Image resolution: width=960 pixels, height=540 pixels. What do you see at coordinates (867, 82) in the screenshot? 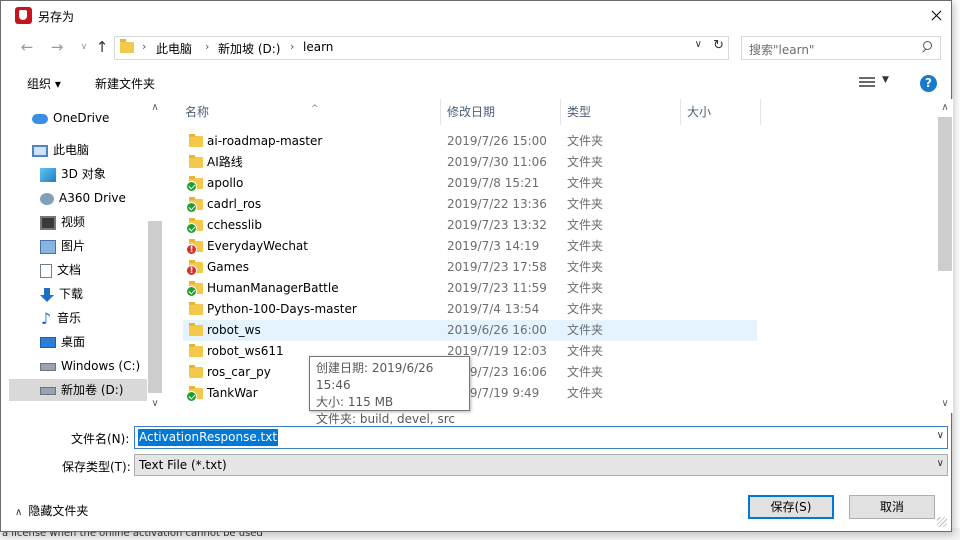
I see `view-options-icon` at bounding box center [867, 82].